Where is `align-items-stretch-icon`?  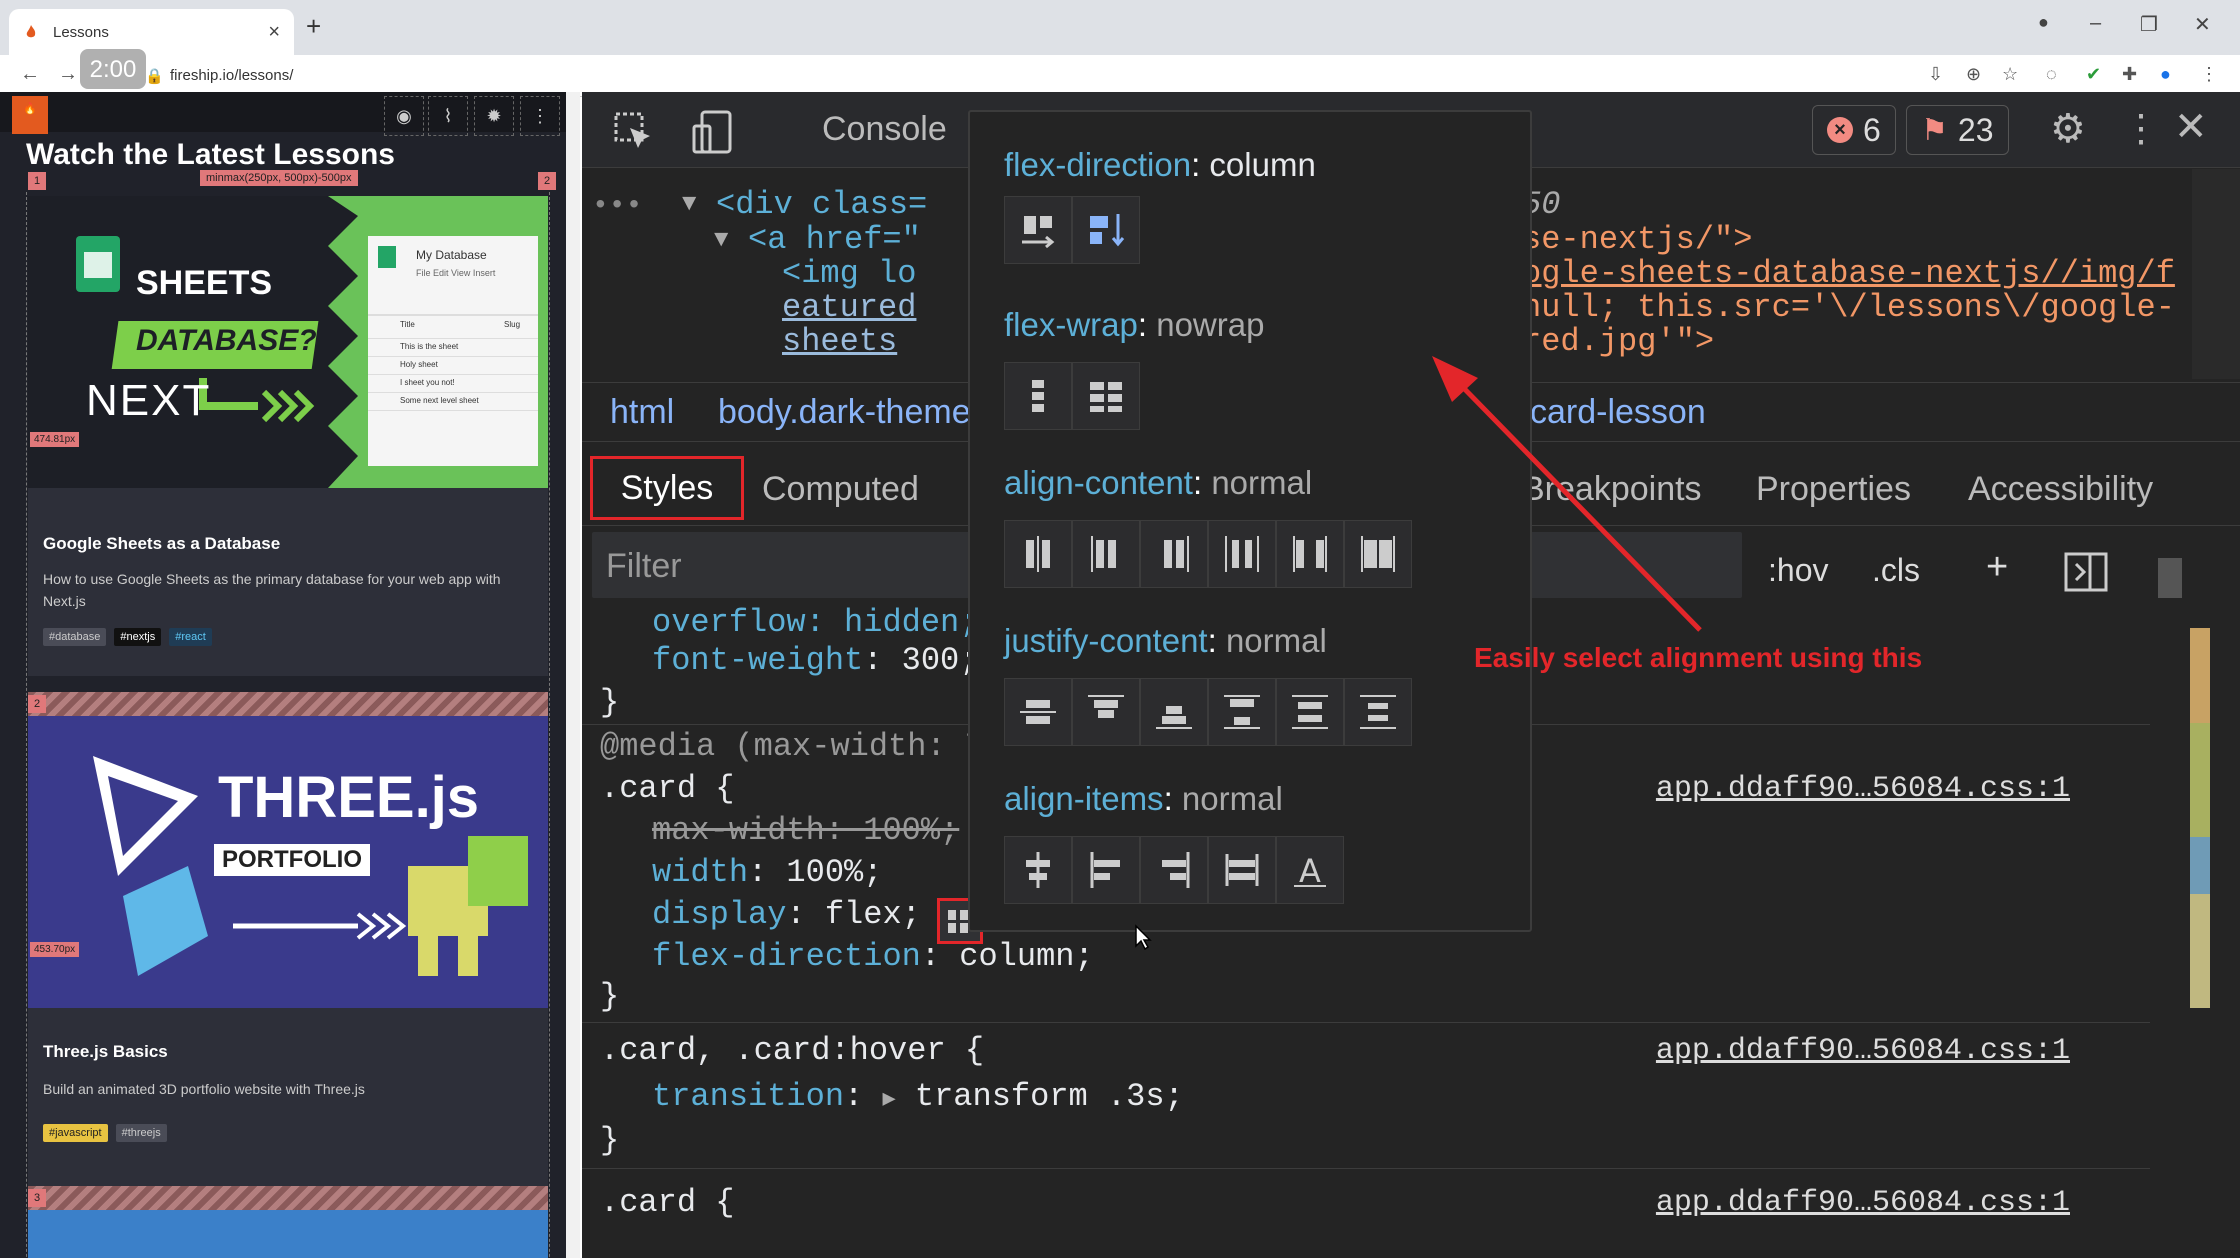 align-items-stretch-icon is located at coordinates (1242, 870).